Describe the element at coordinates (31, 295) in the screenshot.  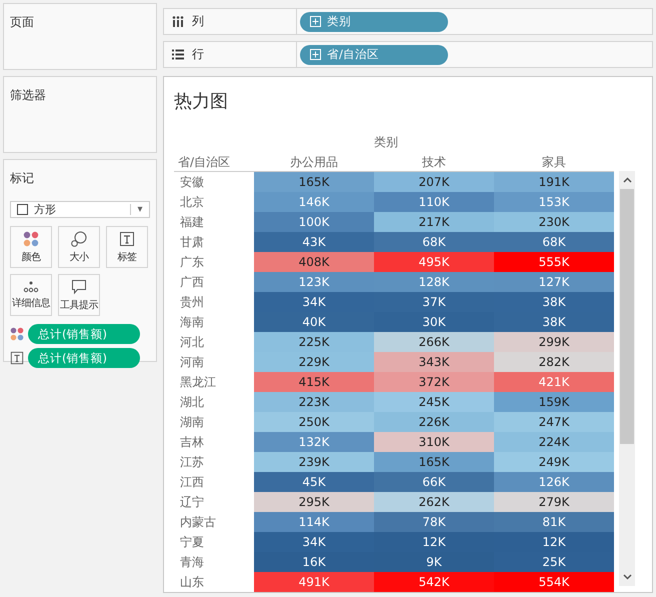
I see `detail-card: 详细信息` at that location.